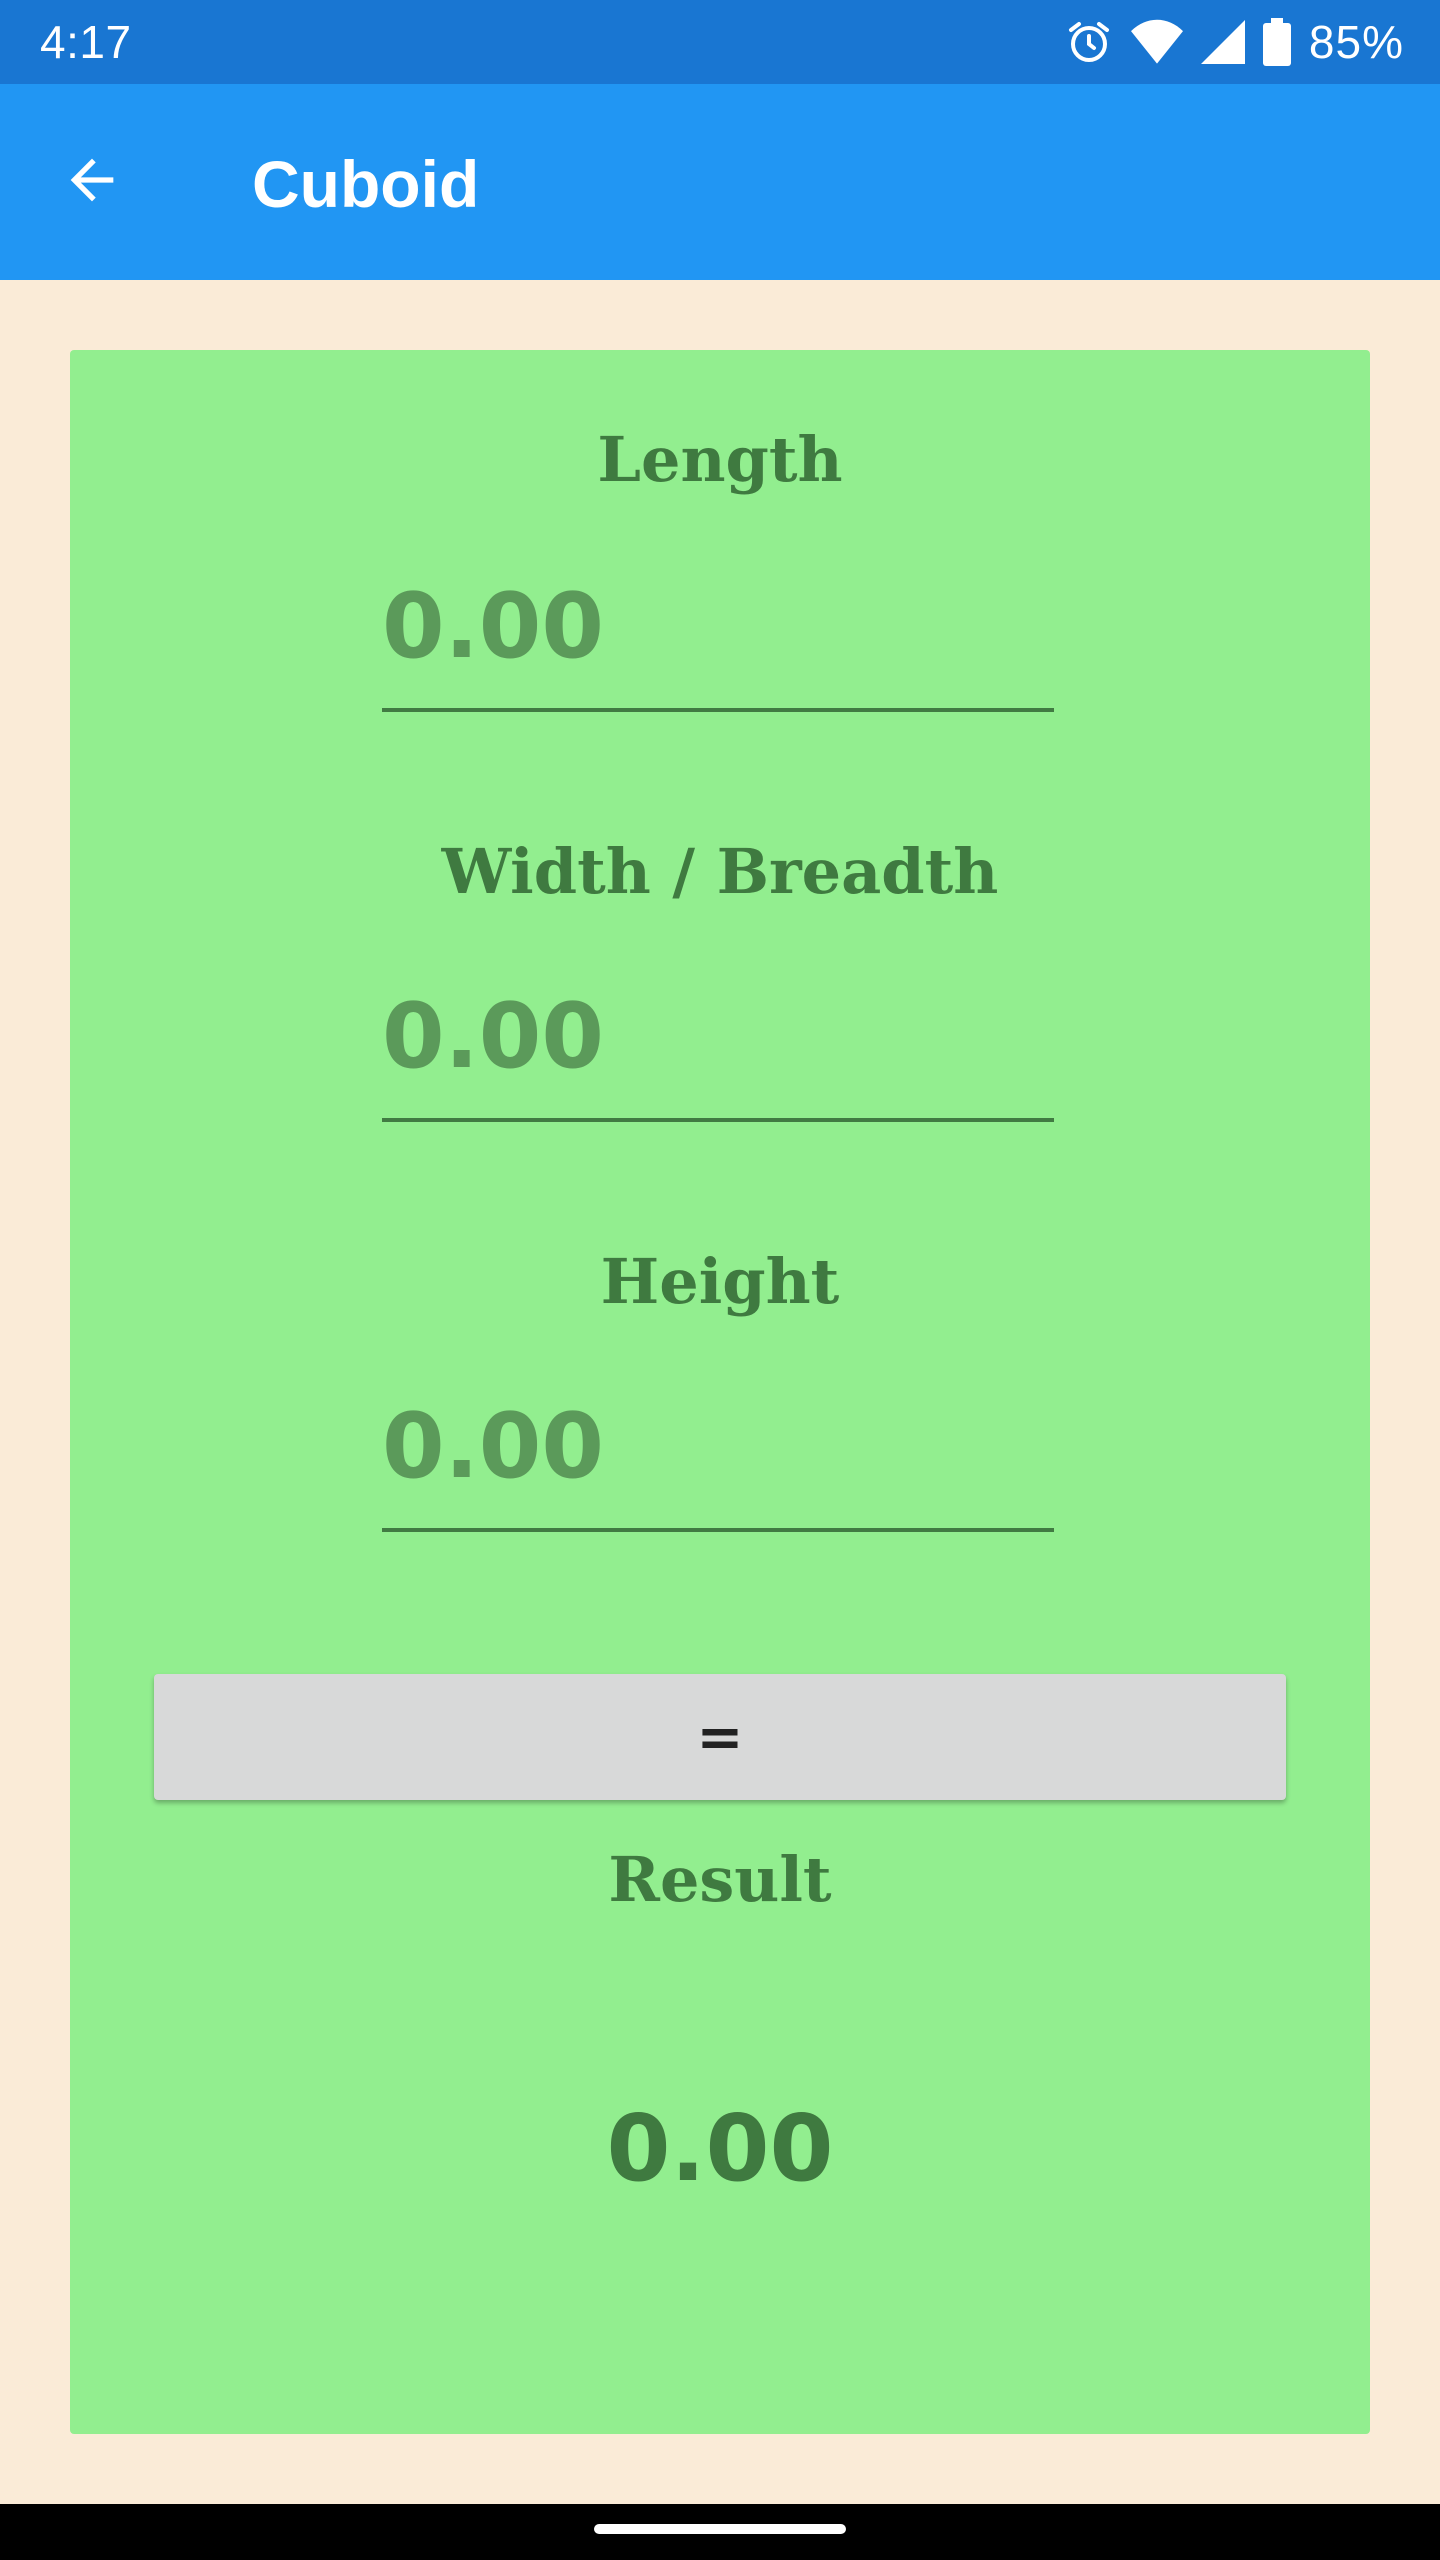  Describe the element at coordinates (1156, 42) in the screenshot. I see `wifi-icon` at that location.